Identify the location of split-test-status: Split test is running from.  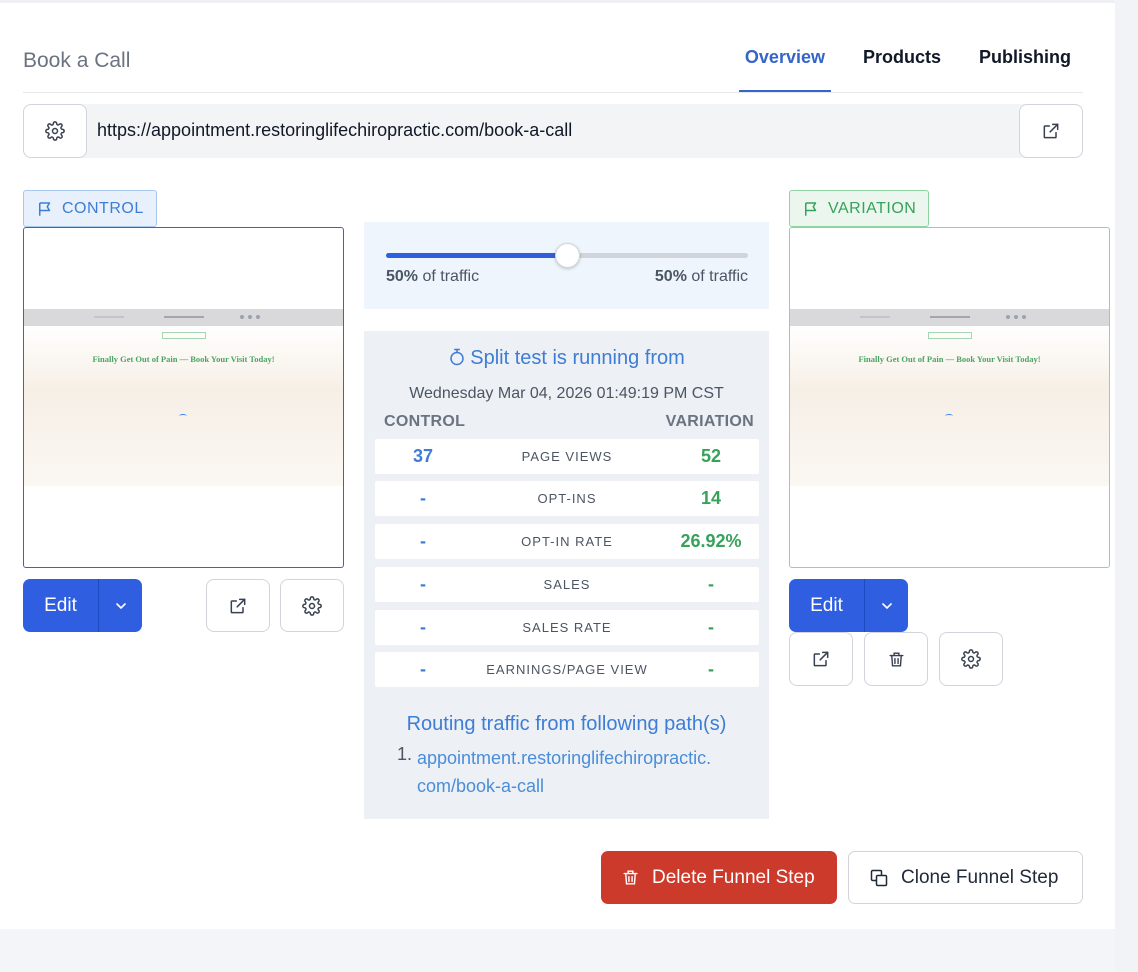
(566, 358).